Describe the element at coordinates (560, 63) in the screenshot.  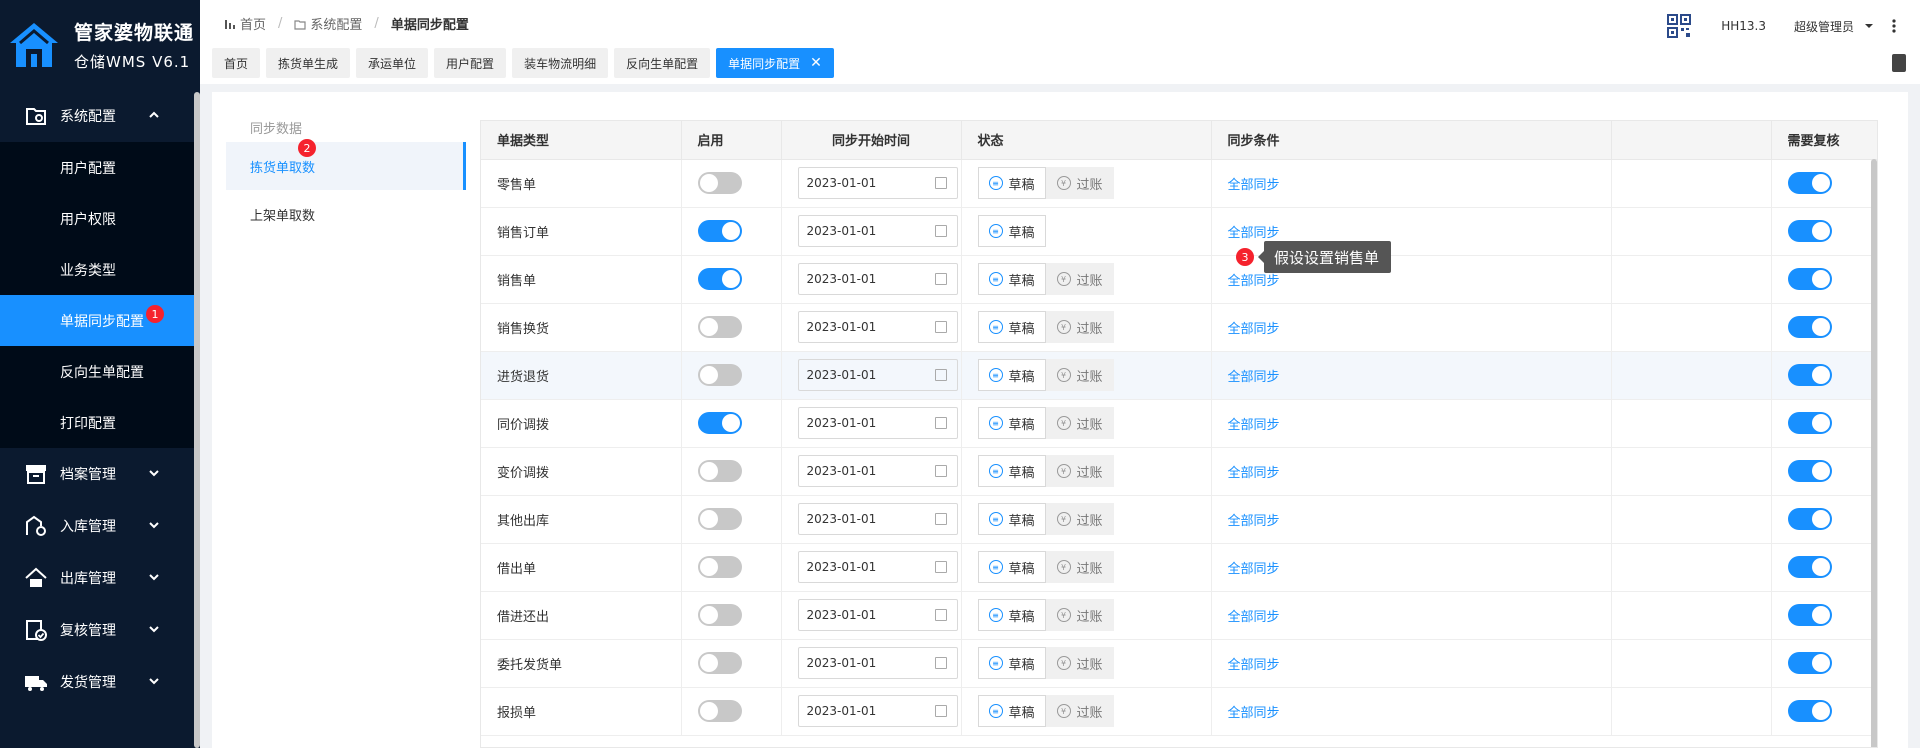
I see `tab-loading-logistics: 装车物流明细` at that location.